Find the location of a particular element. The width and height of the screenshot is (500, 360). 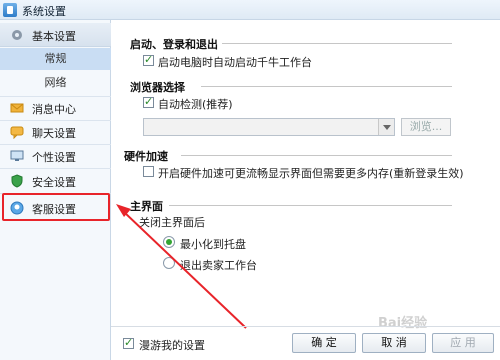

sidebar-item-basic-settings: 基本设置 is located at coordinates (55, 35).